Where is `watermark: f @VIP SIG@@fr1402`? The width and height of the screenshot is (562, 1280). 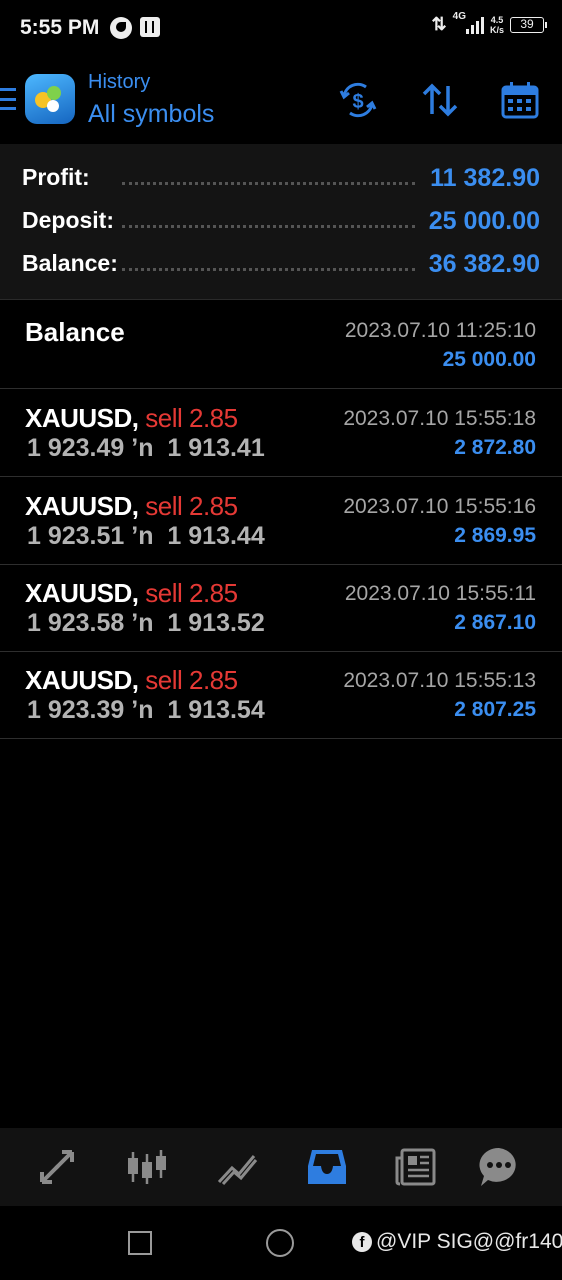 watermark: f @VIP SIG@@fr1402 is located at coordinates (457, 1242).